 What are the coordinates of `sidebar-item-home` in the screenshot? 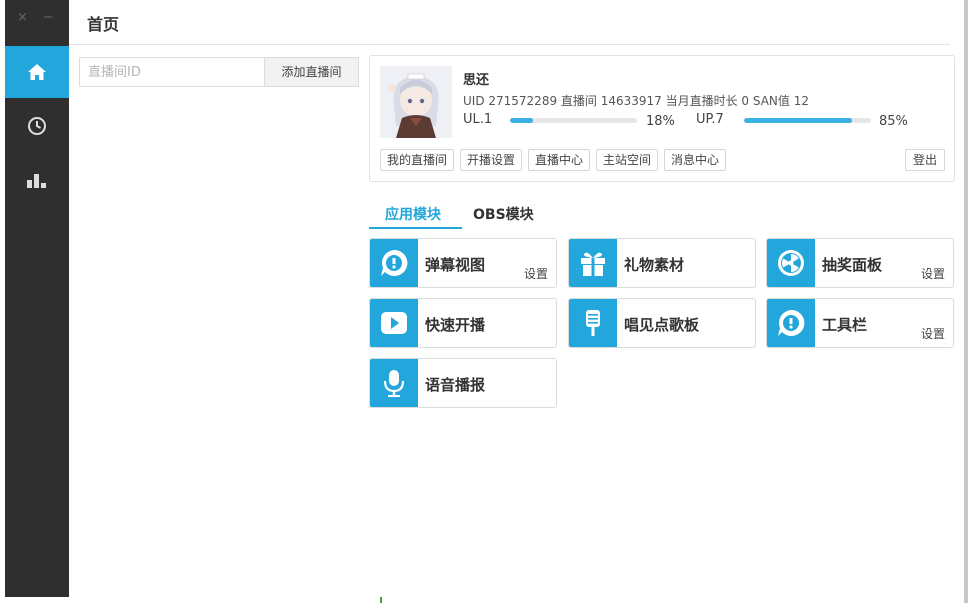 It's located at (37, 72).